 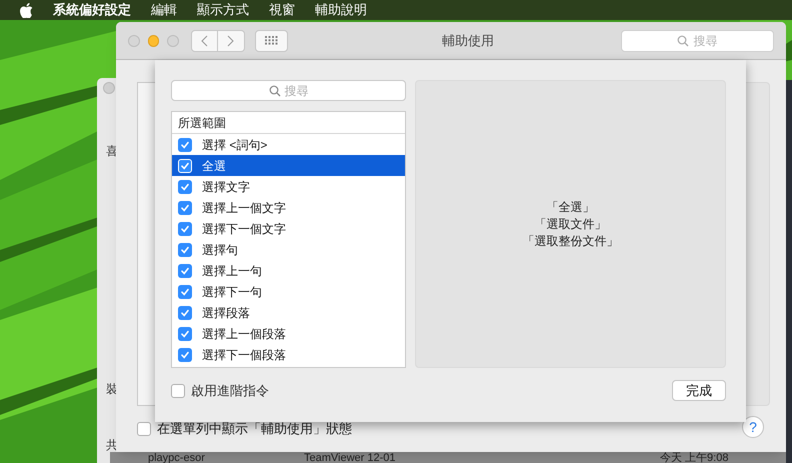 I want to click on help-button: ?, so click(x=753, y=427).